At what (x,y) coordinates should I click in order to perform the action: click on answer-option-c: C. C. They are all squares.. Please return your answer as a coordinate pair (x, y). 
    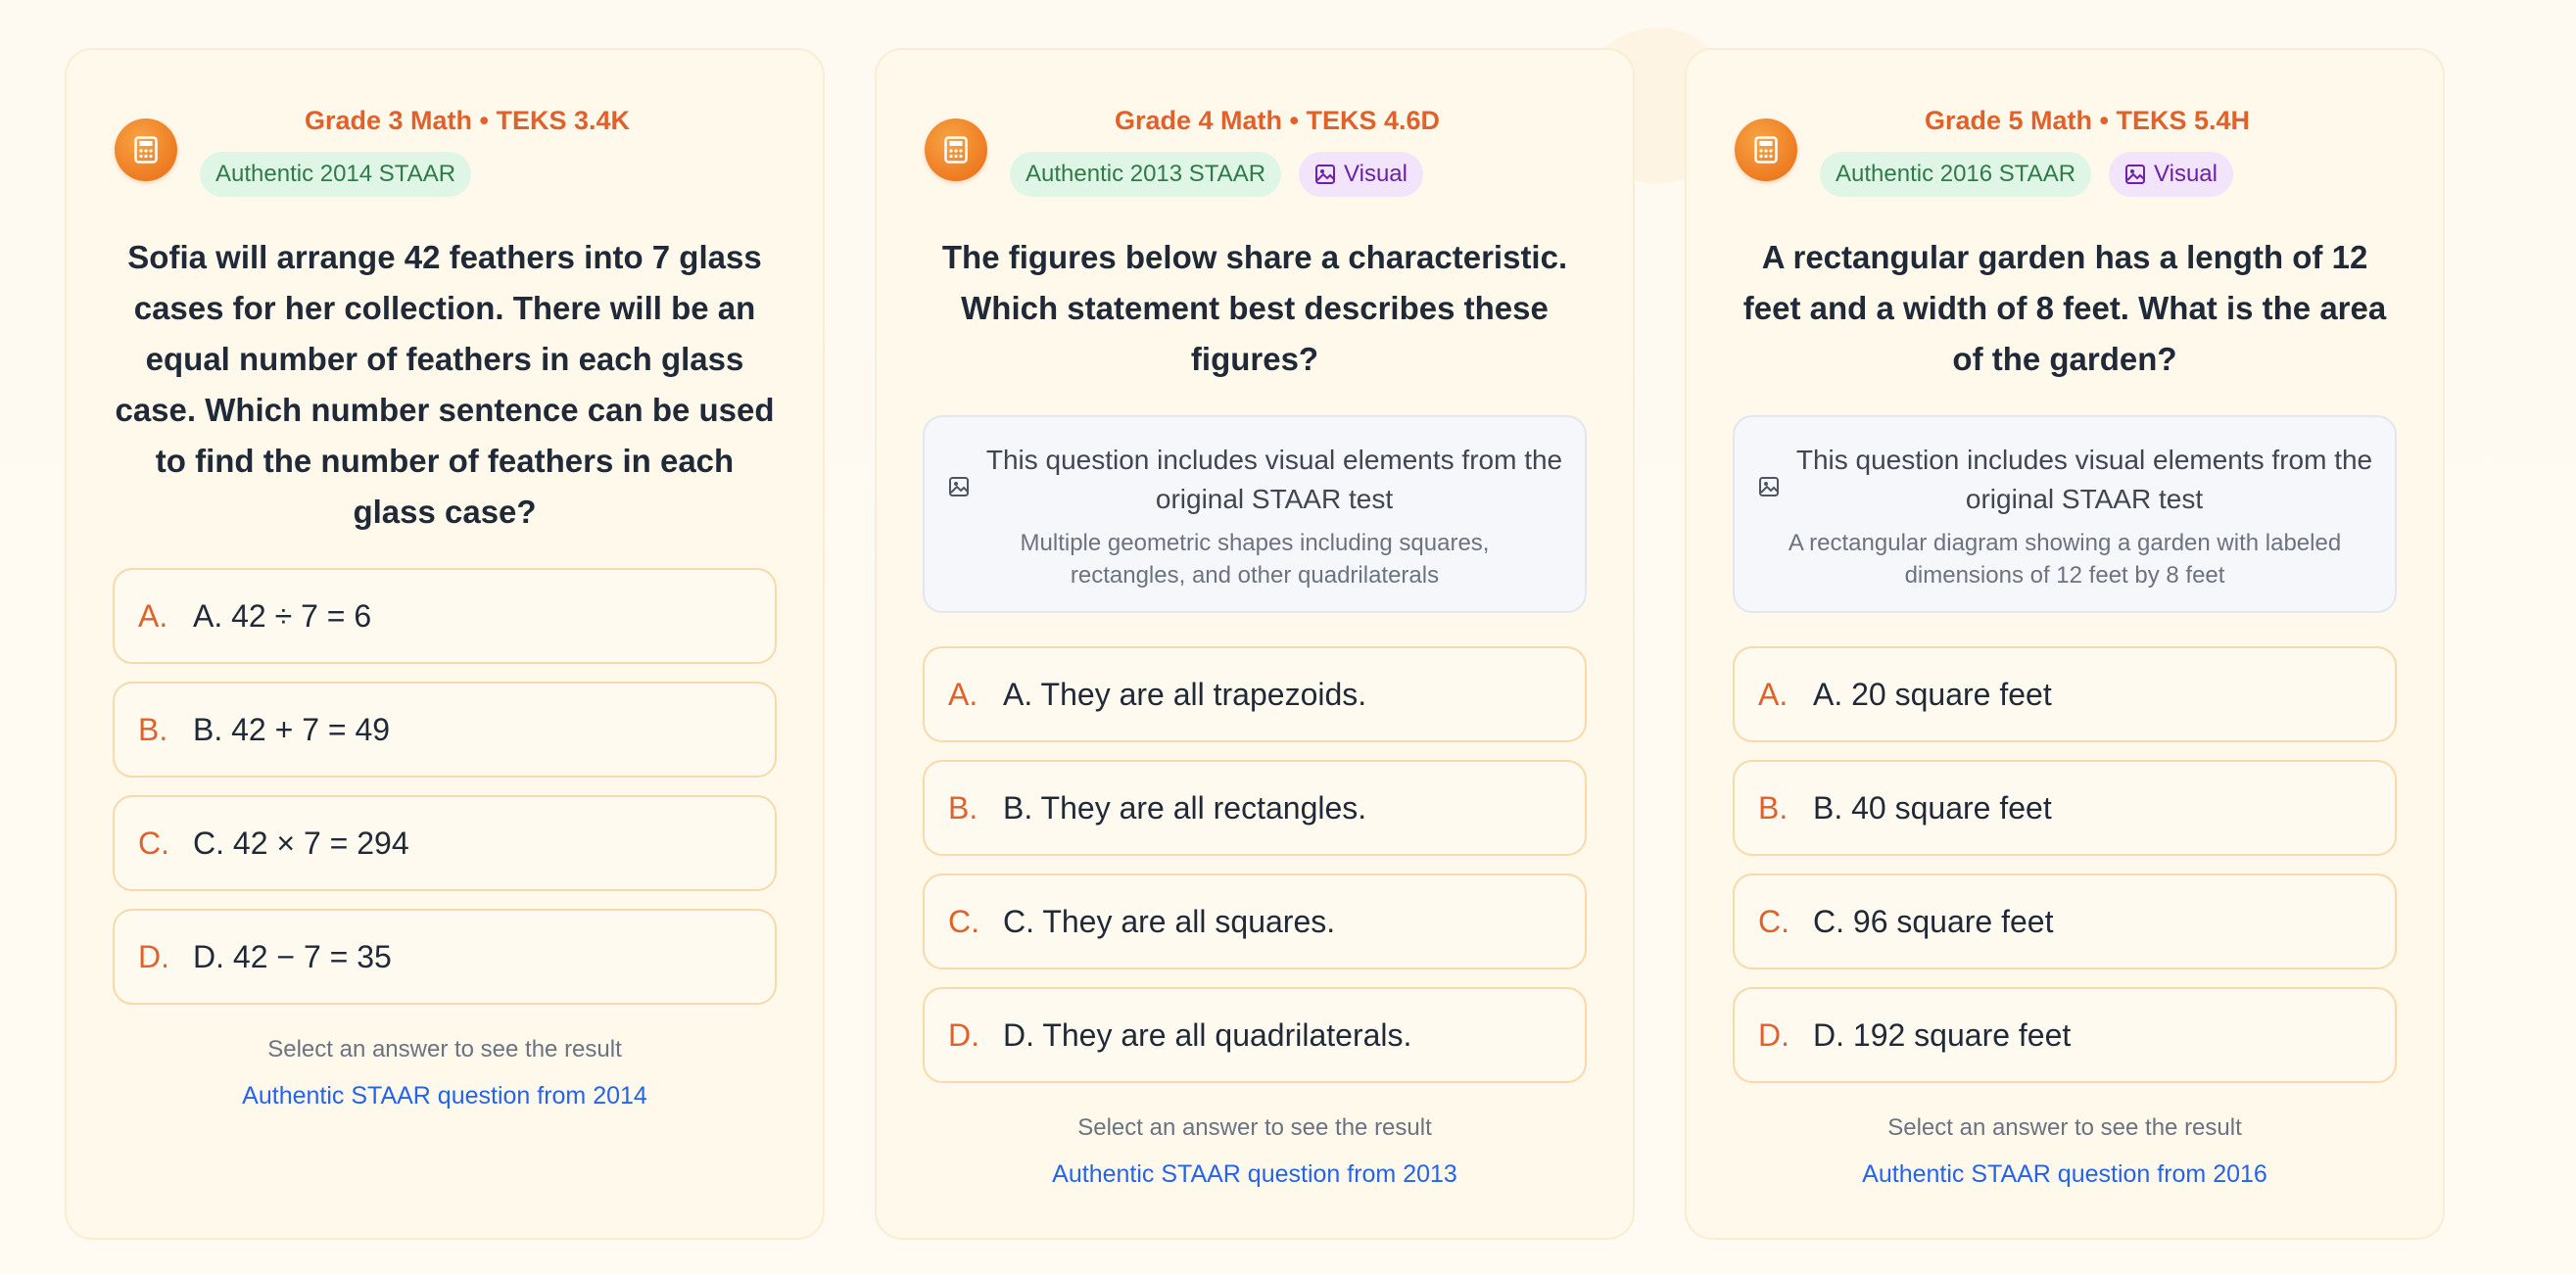
    Looking at the image, I should click on (1255, 922).